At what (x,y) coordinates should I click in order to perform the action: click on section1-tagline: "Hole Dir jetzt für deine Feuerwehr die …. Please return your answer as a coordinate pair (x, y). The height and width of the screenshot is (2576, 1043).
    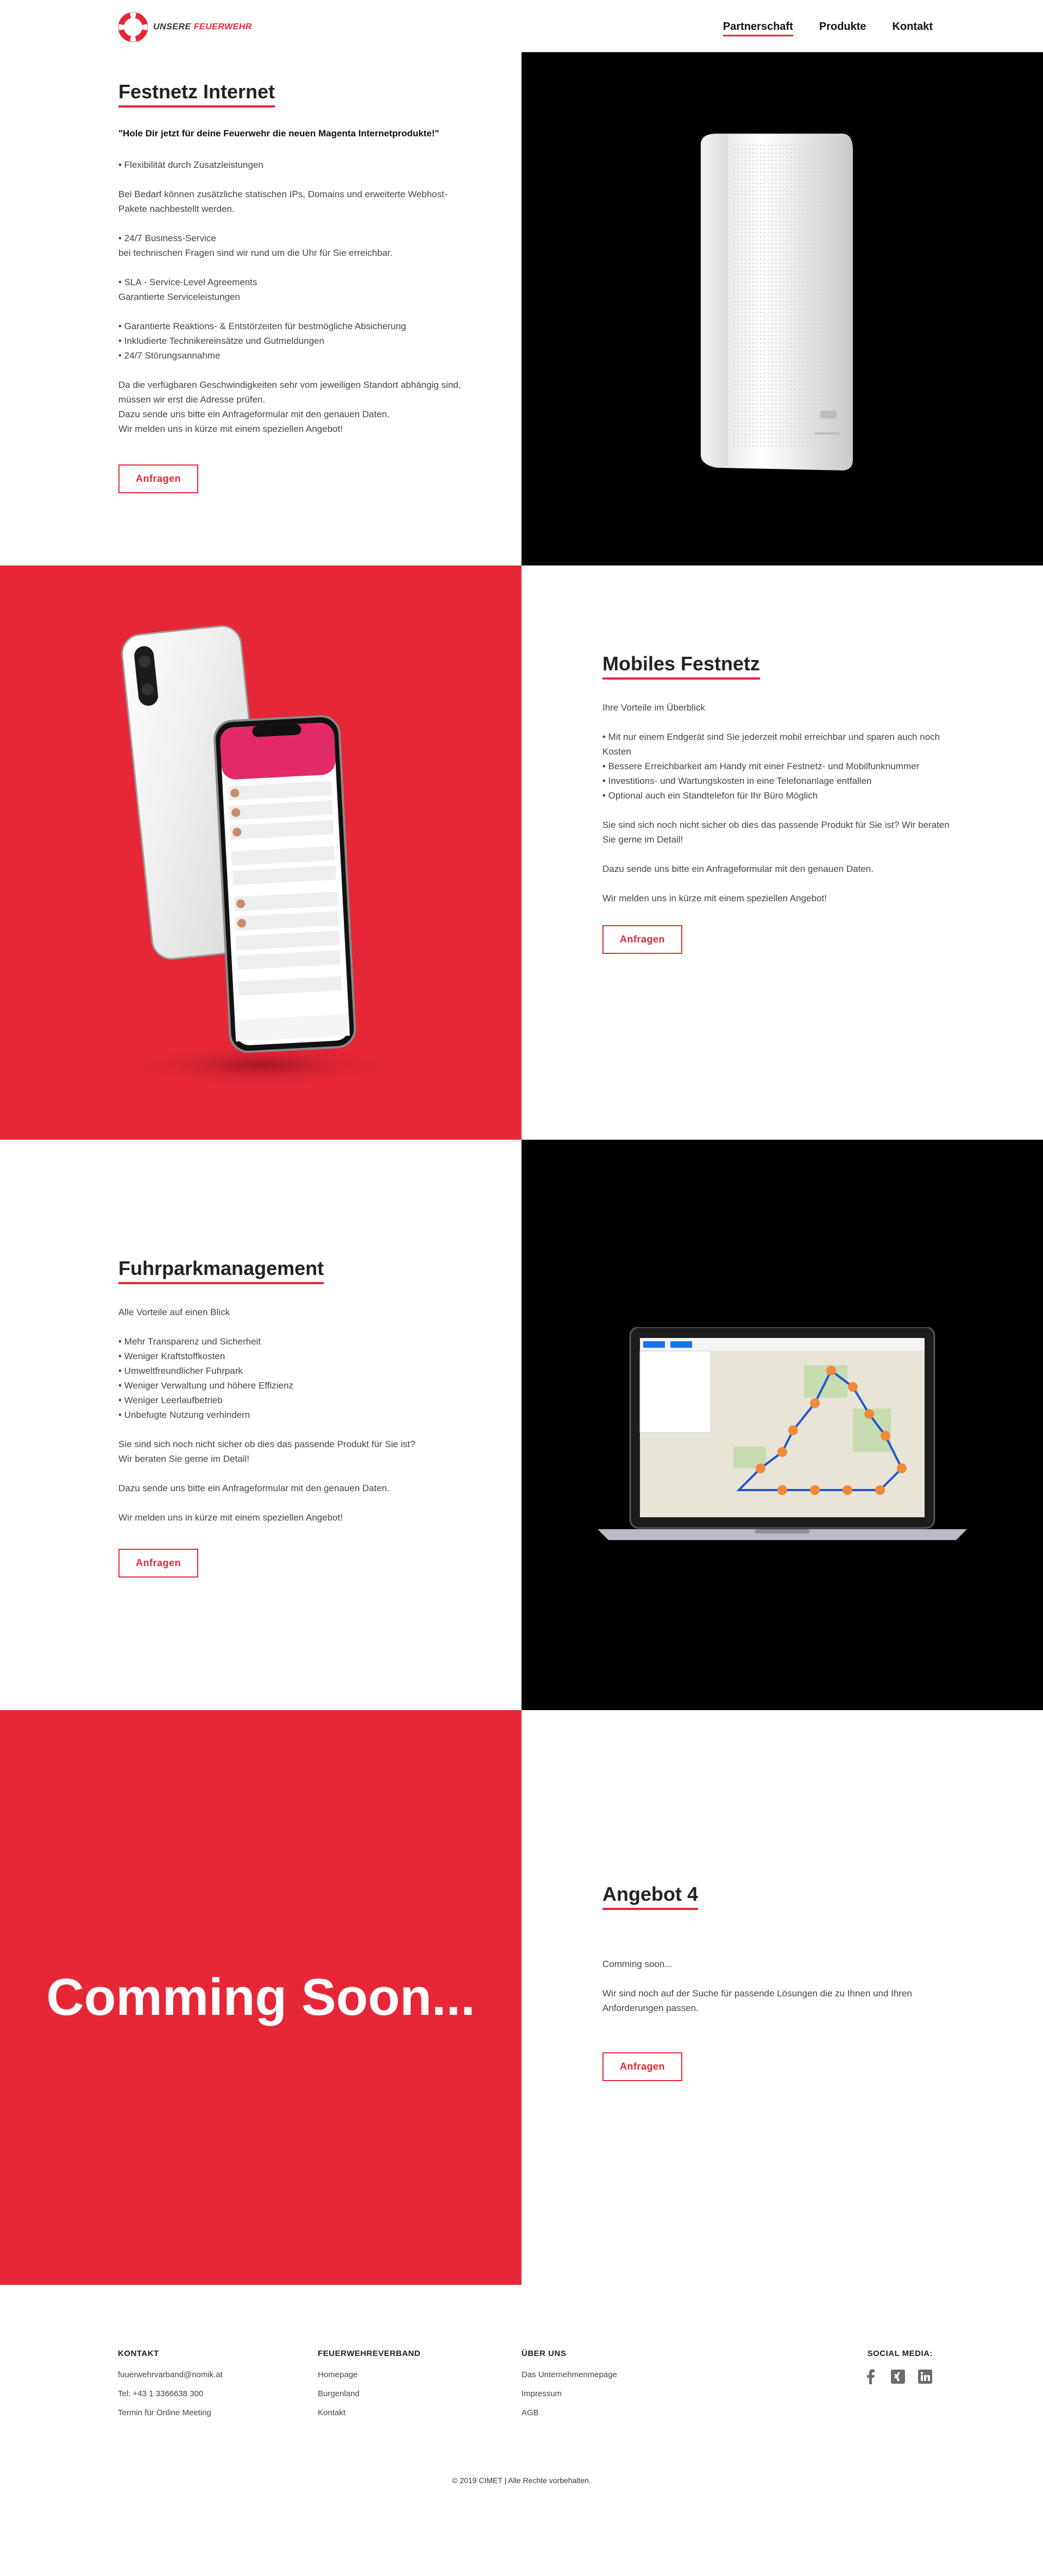
    Looking at the image, I should click on (279, 133).